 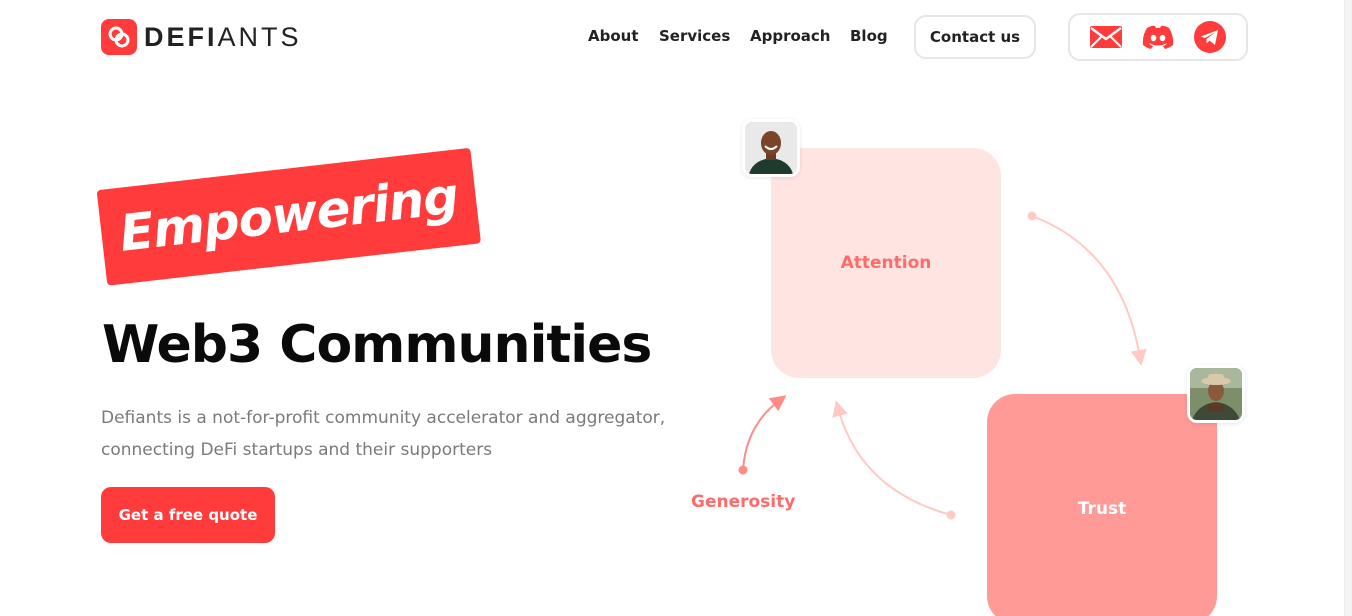 I want to click on page-scrollbar, so click(x=1348, y=308).